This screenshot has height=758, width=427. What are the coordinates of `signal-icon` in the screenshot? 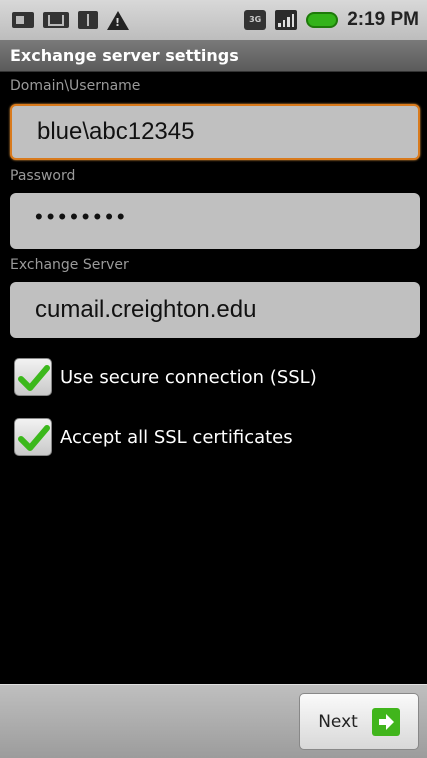 It's located at (286, 20).